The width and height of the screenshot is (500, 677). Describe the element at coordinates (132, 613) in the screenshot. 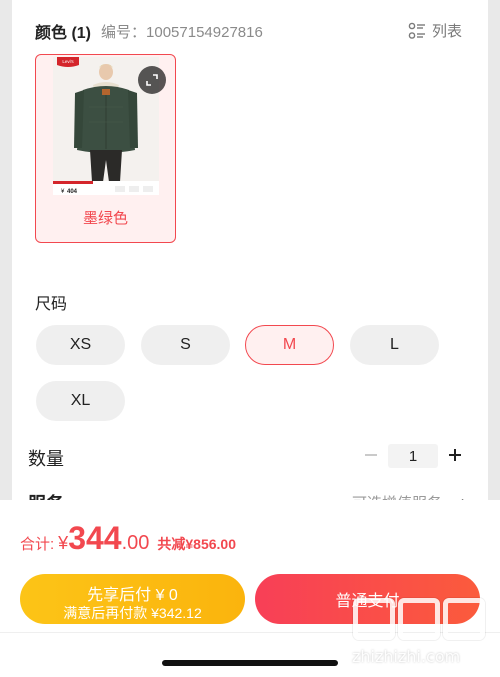

I see `pay-later-subtitle: 满意后再付款 ¥342.12` at that location.